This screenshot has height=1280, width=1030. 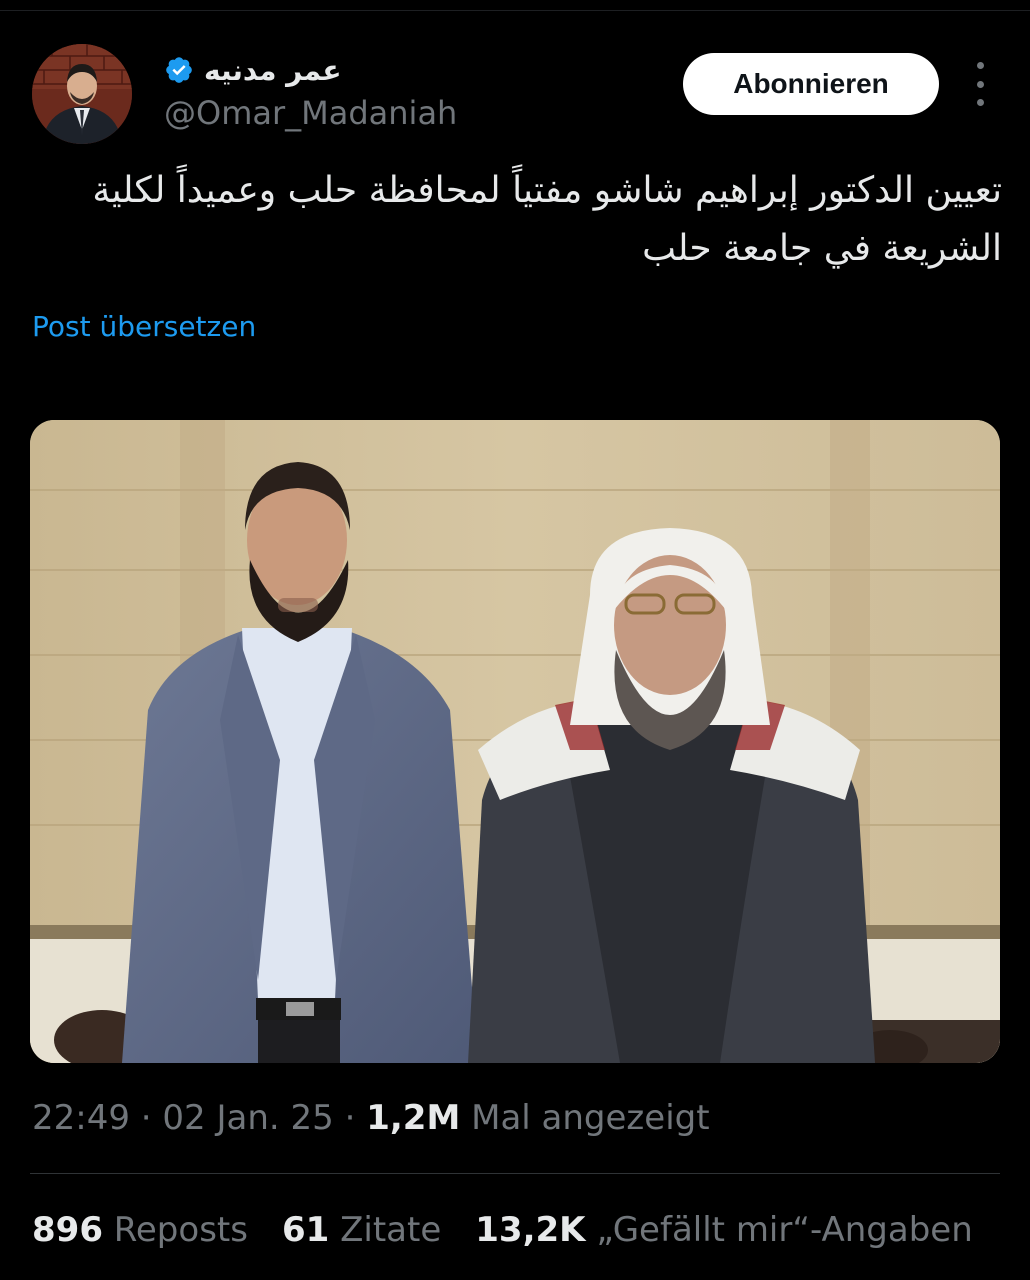 What do you see at coordinates (82, 94) in the screenshot?
I see `avatar` at bounding box center [82, 94].